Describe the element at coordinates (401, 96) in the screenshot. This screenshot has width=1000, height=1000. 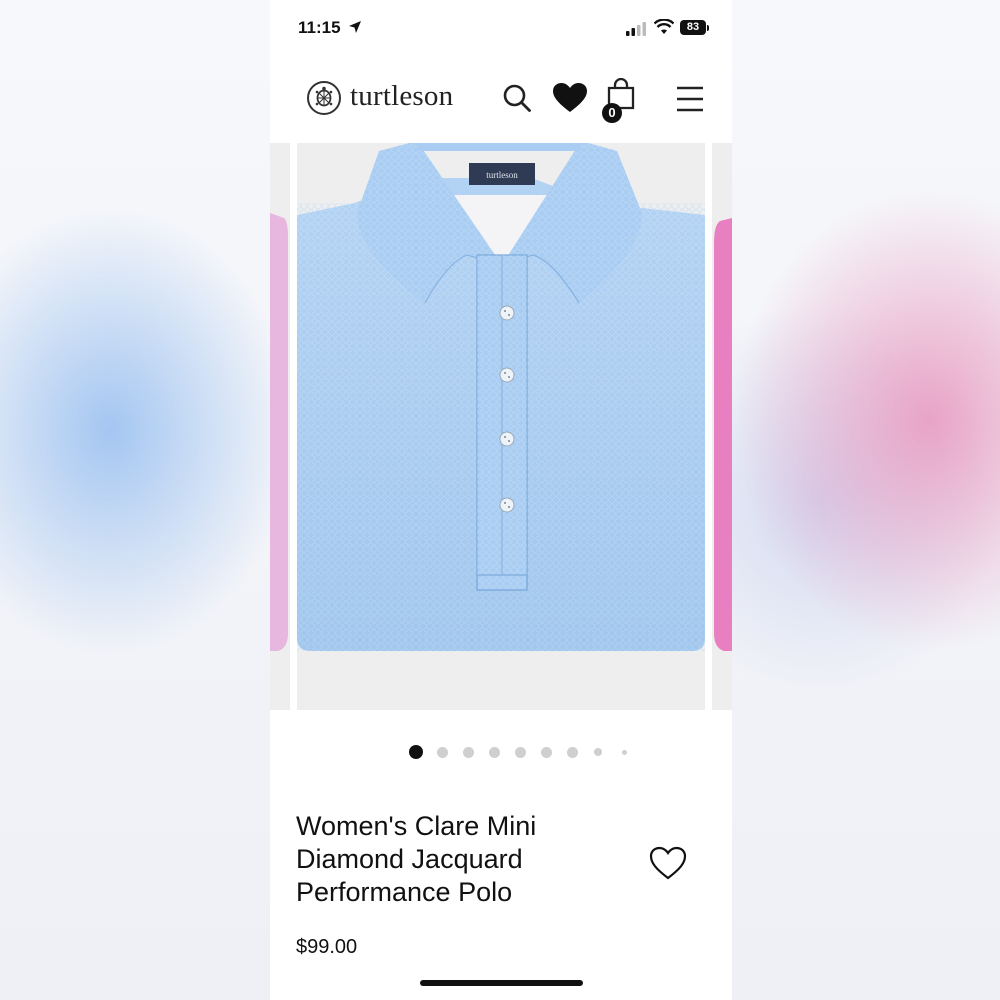
I see `brand-logo: turtleson` at that location.